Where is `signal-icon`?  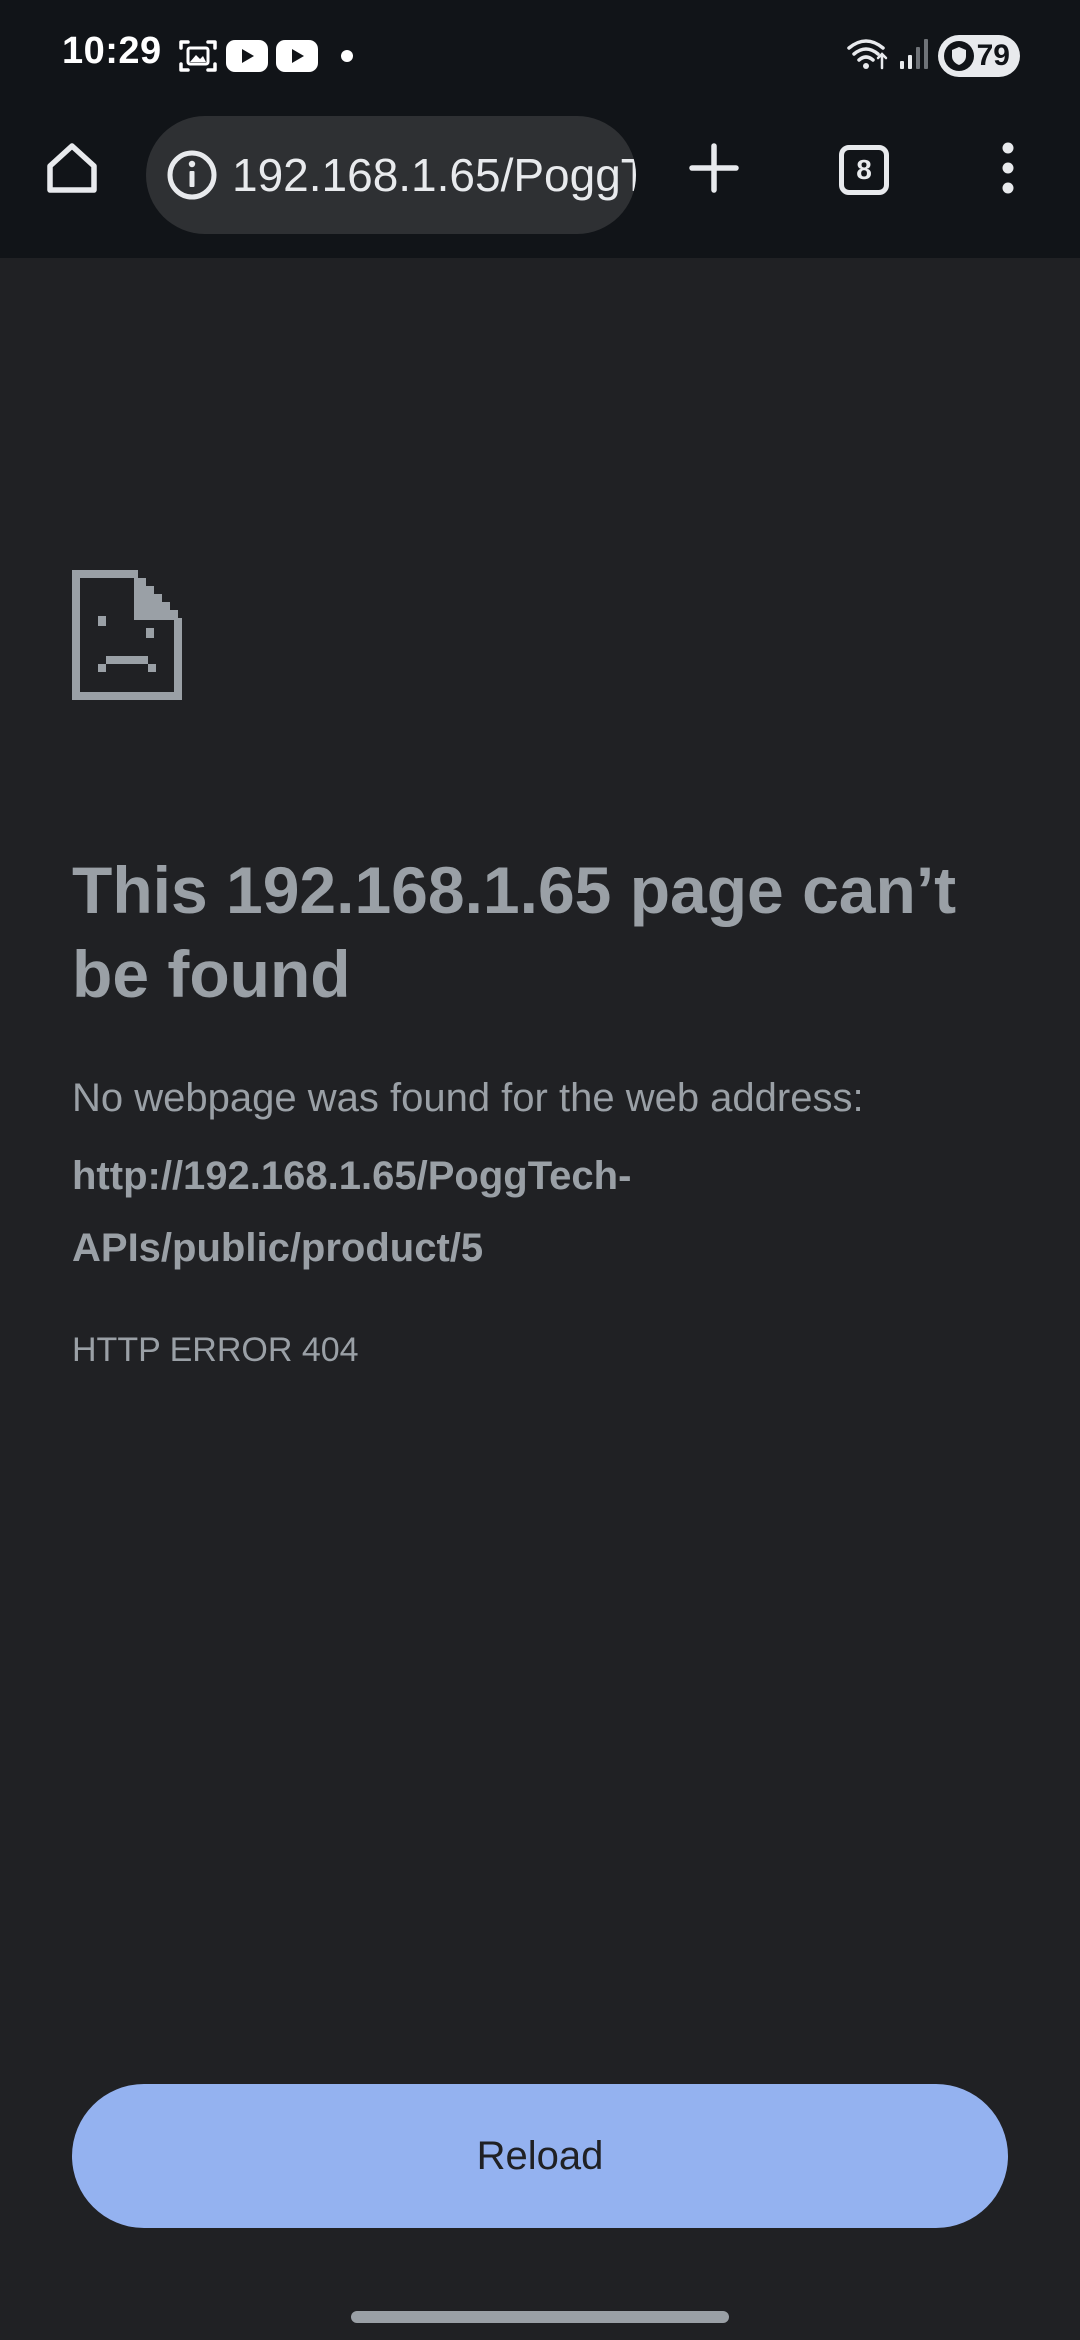
signal-icon is located at coordinates (914, 56).